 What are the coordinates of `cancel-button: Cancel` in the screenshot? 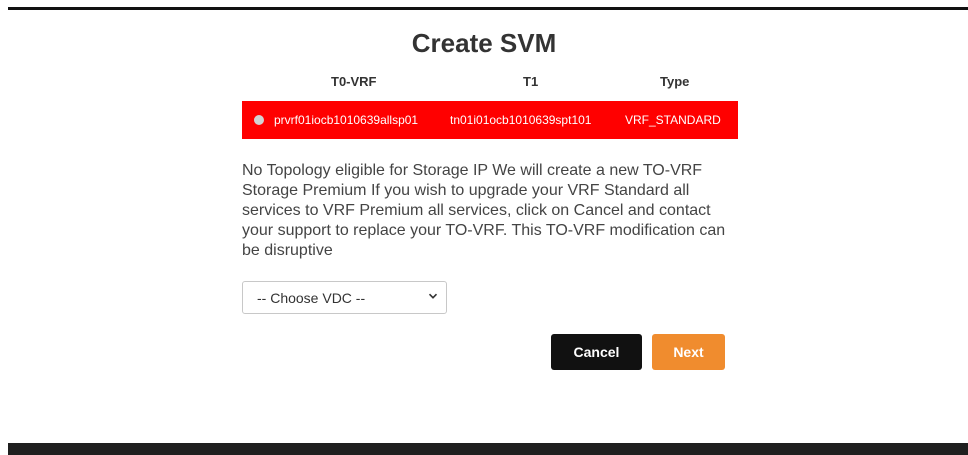 It's located at (596, 352).